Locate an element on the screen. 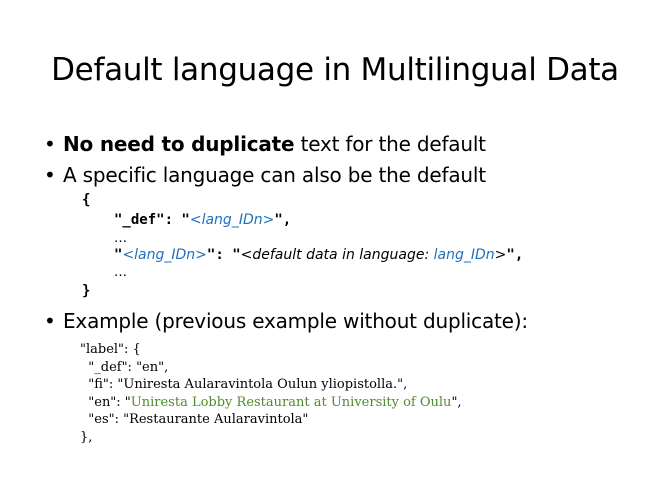  code-open-brace: { is located at coordinates (86, 200).